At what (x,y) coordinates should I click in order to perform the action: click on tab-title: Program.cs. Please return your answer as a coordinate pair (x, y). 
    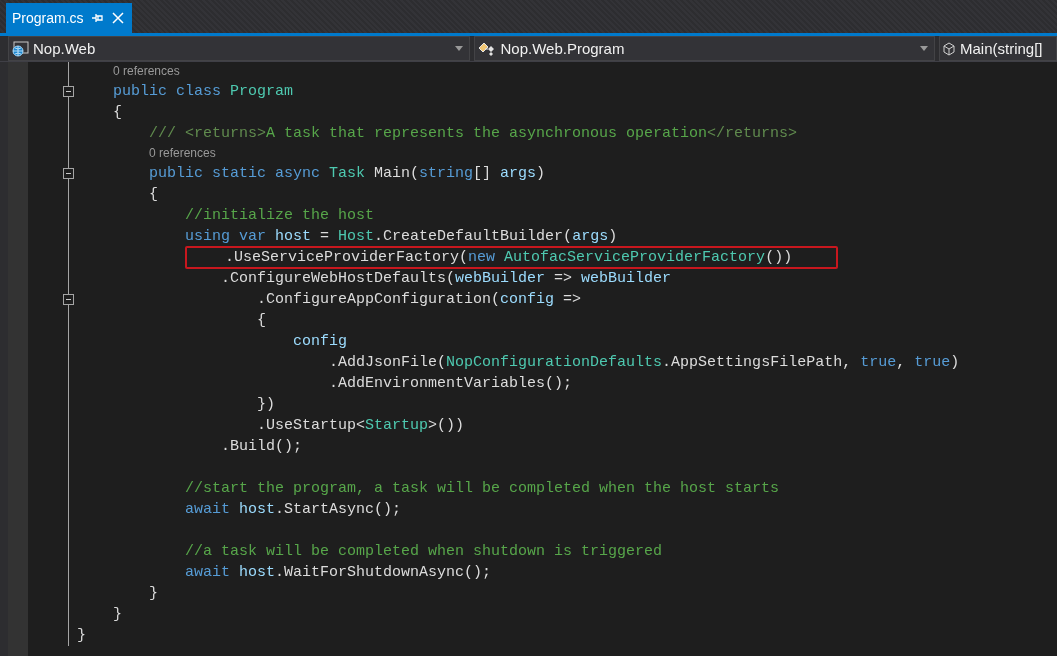
    Looking at the image, I should click on (48, 18).